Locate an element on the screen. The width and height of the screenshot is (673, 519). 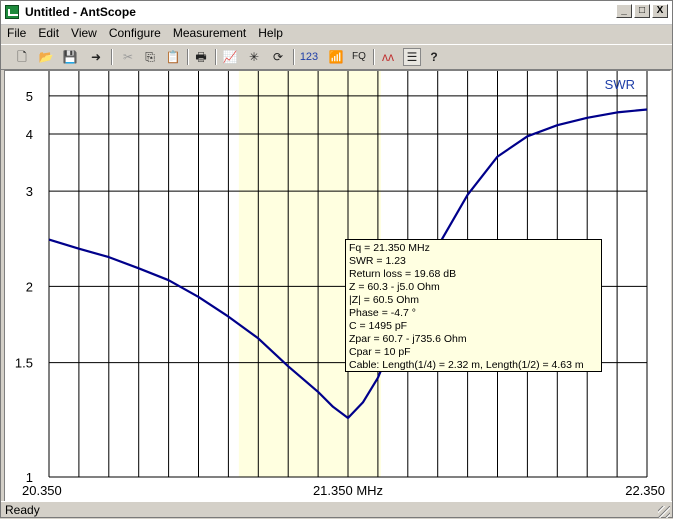
antscope-app-icon is located at coordinates (12, 12).